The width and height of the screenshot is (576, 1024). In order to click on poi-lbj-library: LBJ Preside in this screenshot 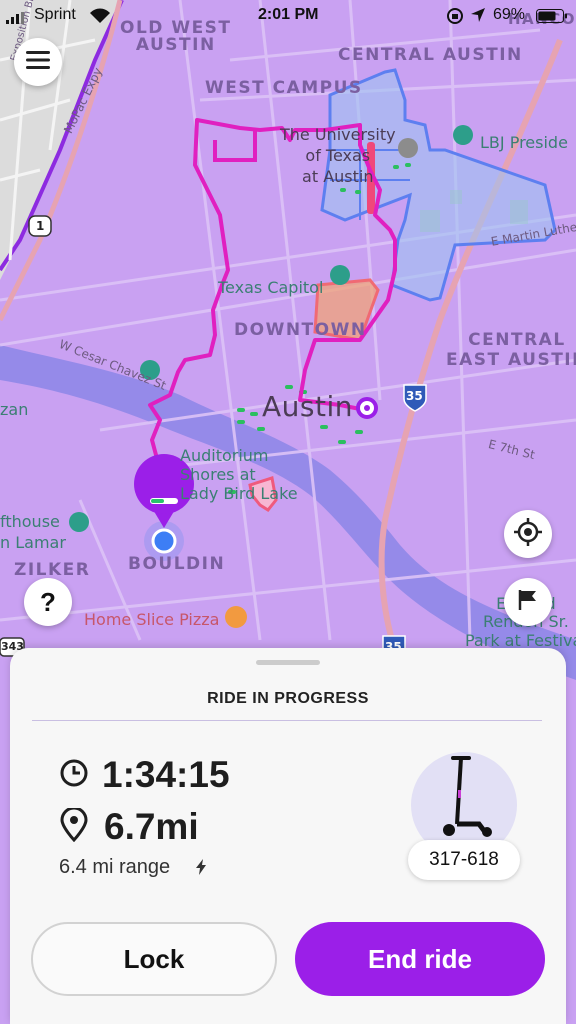, I will do `click(524, 143)`.